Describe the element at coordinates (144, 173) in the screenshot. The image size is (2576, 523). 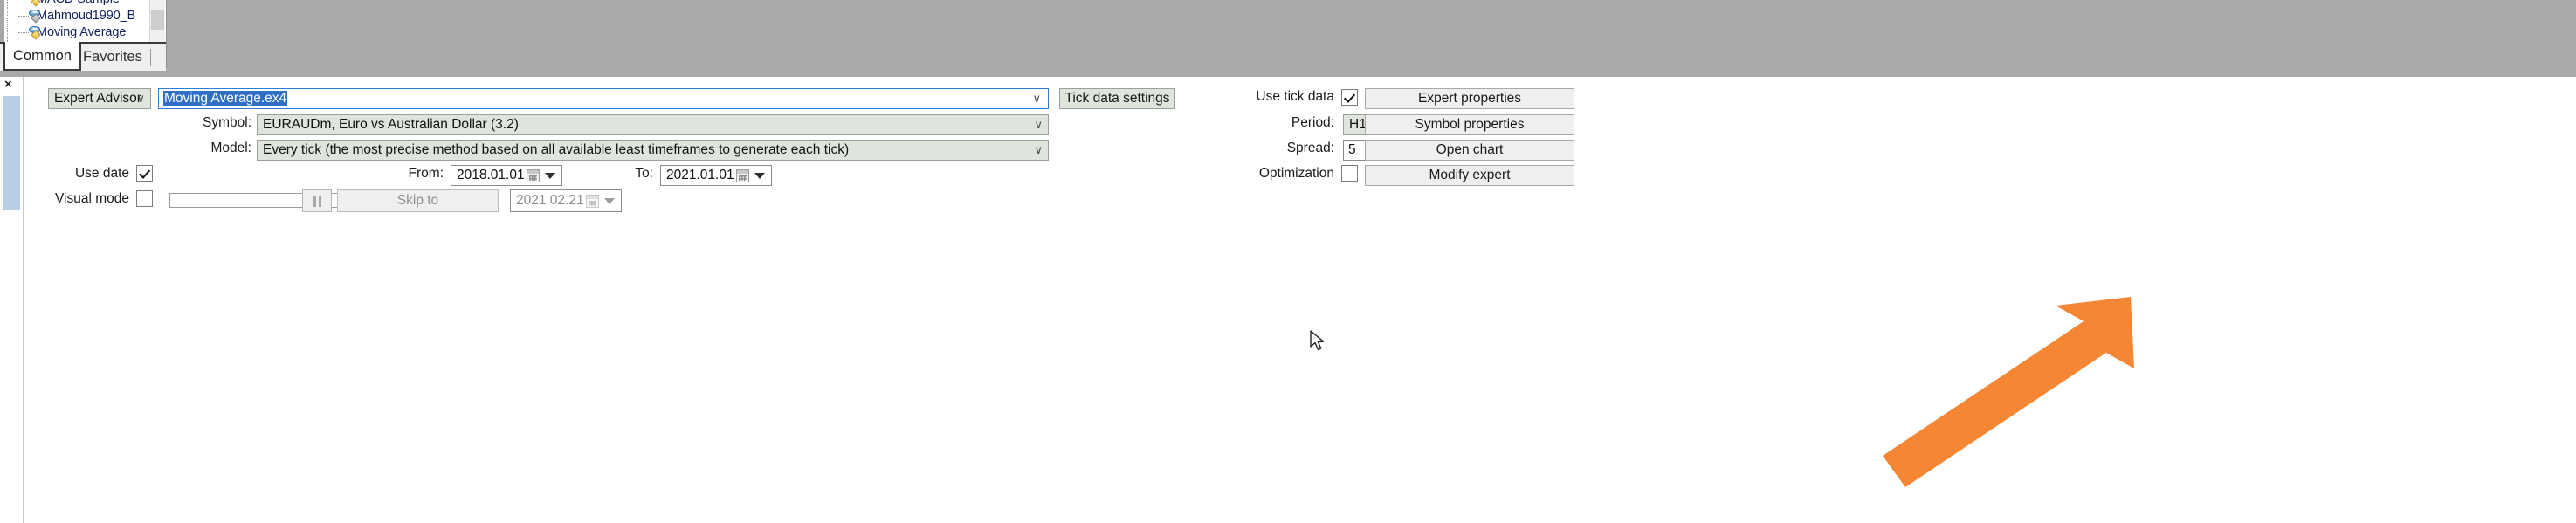
I see `use-date-checkbox` at that location.